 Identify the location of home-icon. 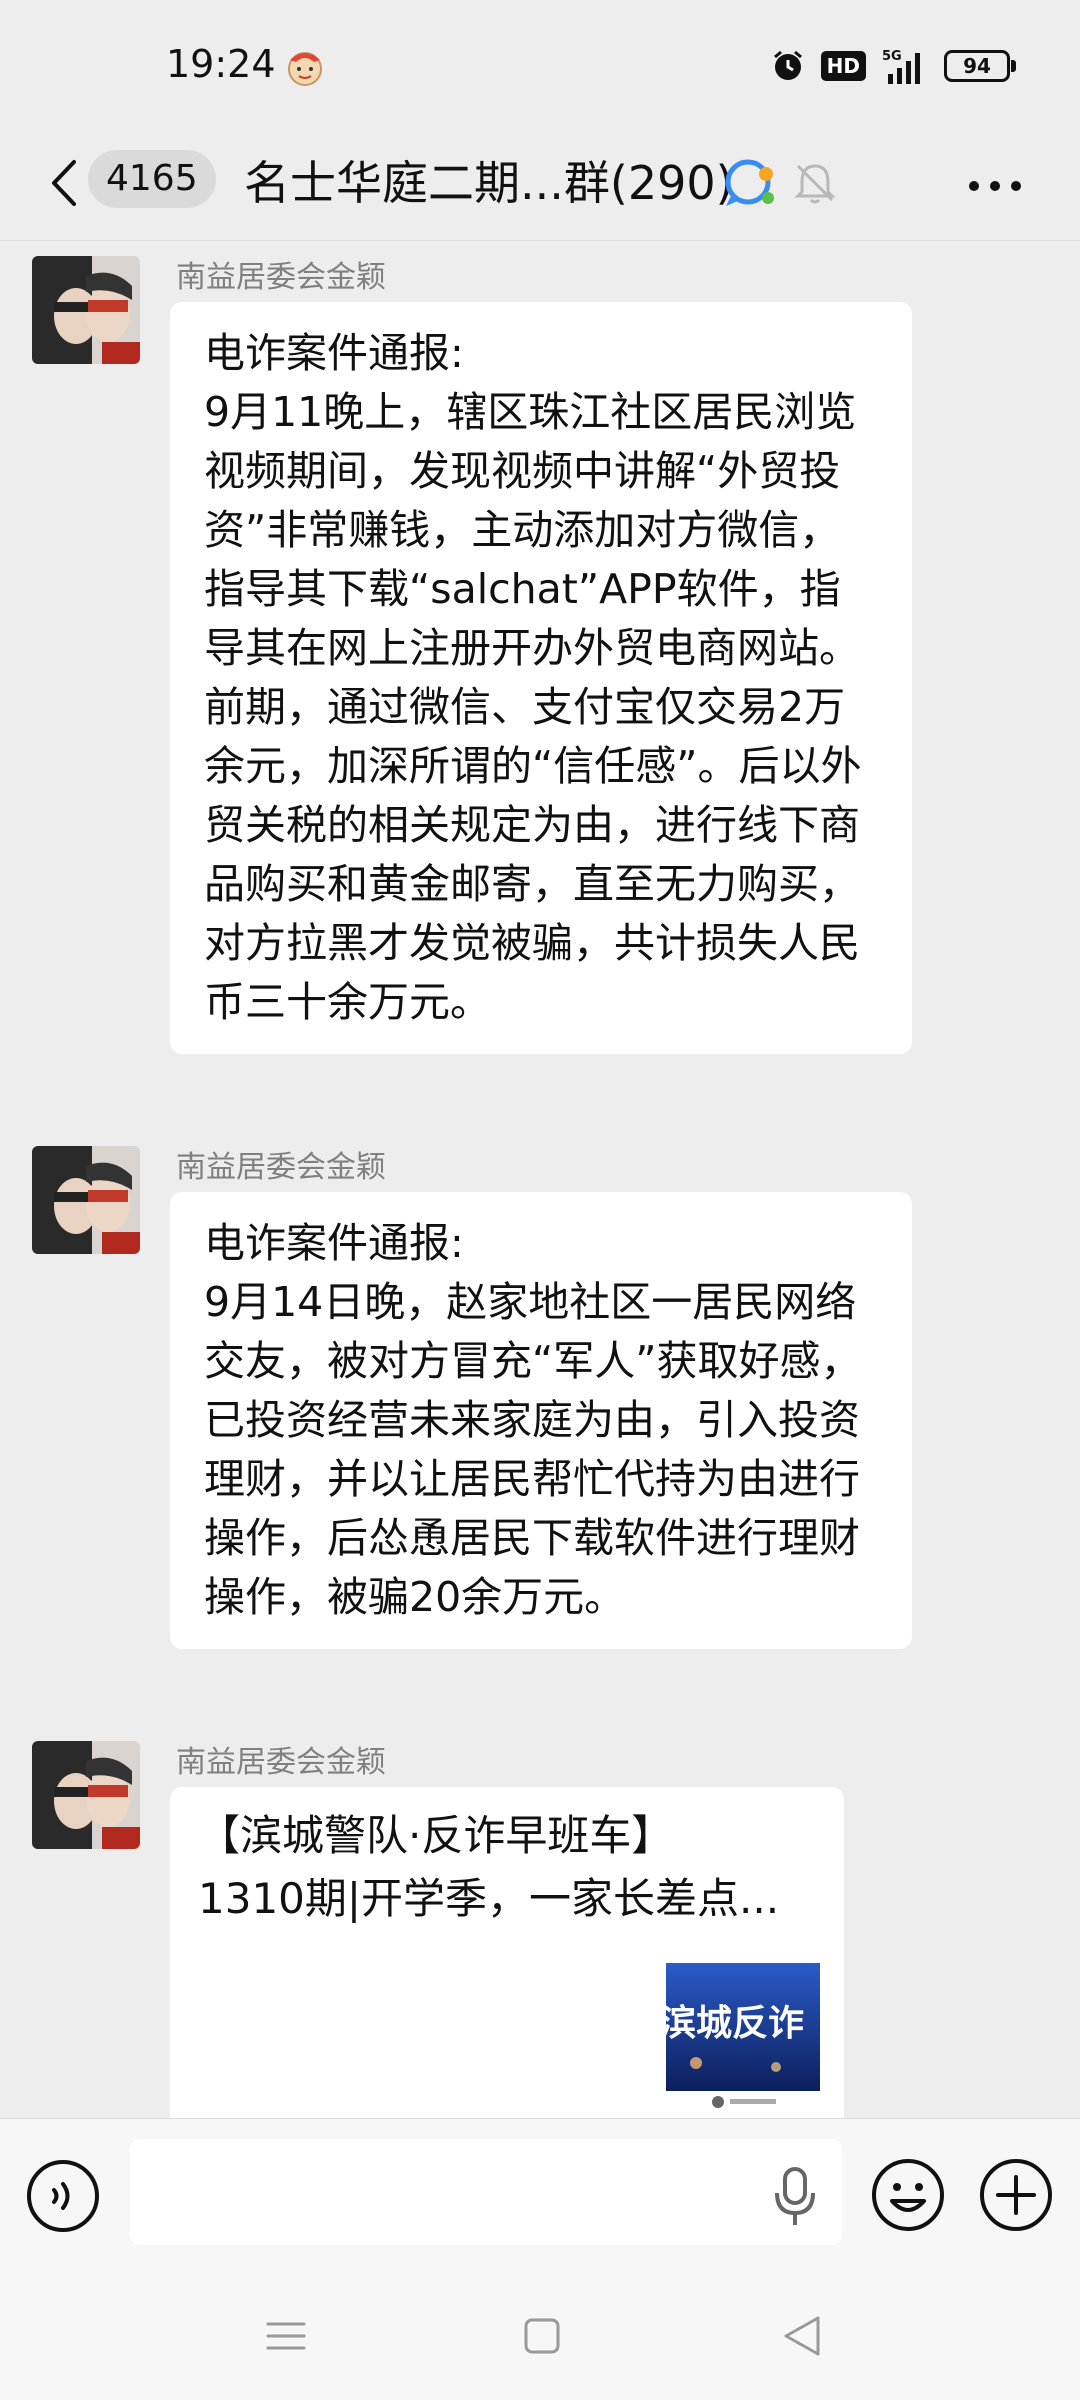
(542, 2336).